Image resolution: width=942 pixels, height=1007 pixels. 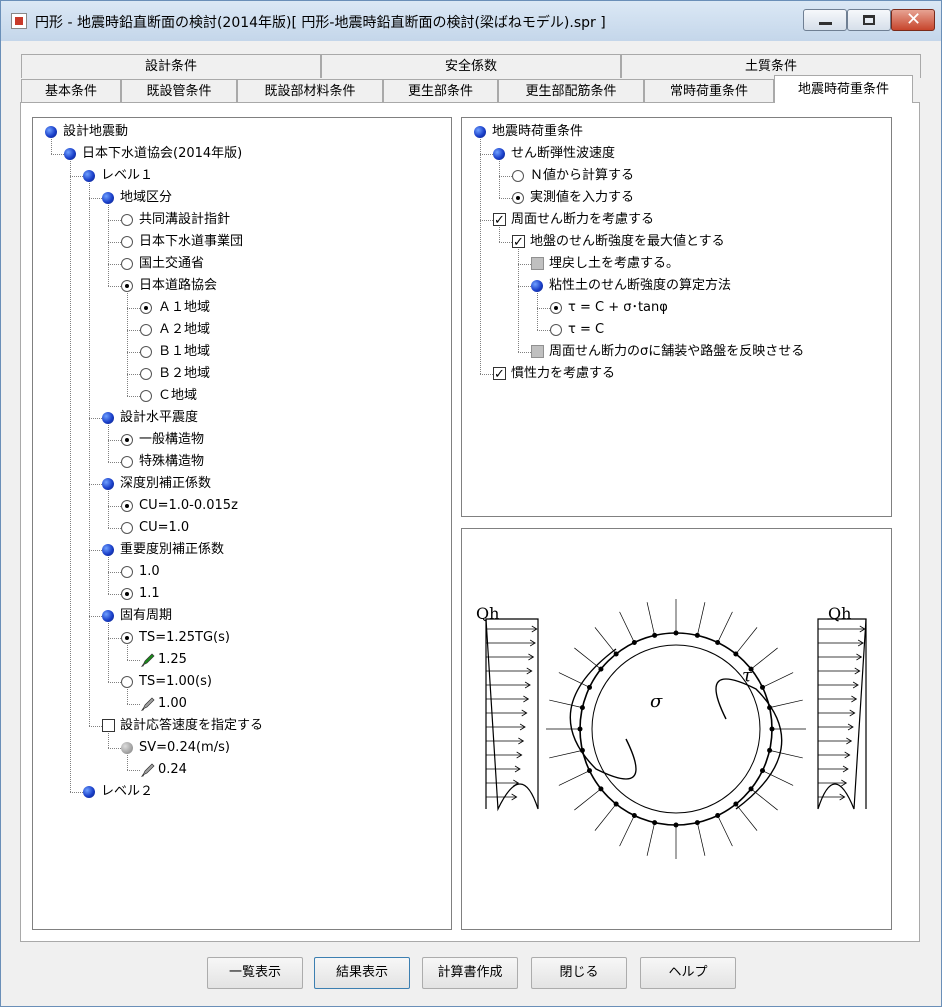 What do you see at coordinates (171, 66) in the screenshot?
I see `tab-design-conditions: 設計条件` at bounding box center [171, 66].